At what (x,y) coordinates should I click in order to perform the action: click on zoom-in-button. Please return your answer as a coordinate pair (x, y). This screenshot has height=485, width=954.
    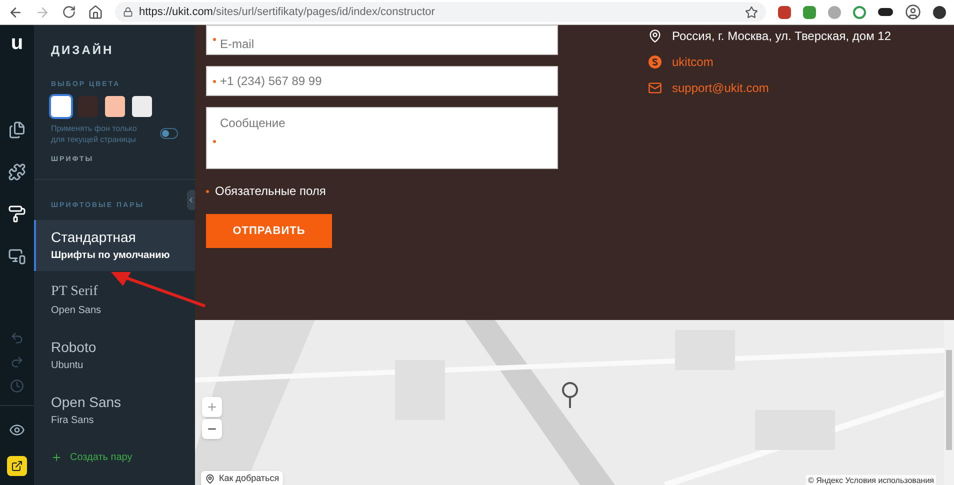
    Looking at the image, I should click on (212, 407).